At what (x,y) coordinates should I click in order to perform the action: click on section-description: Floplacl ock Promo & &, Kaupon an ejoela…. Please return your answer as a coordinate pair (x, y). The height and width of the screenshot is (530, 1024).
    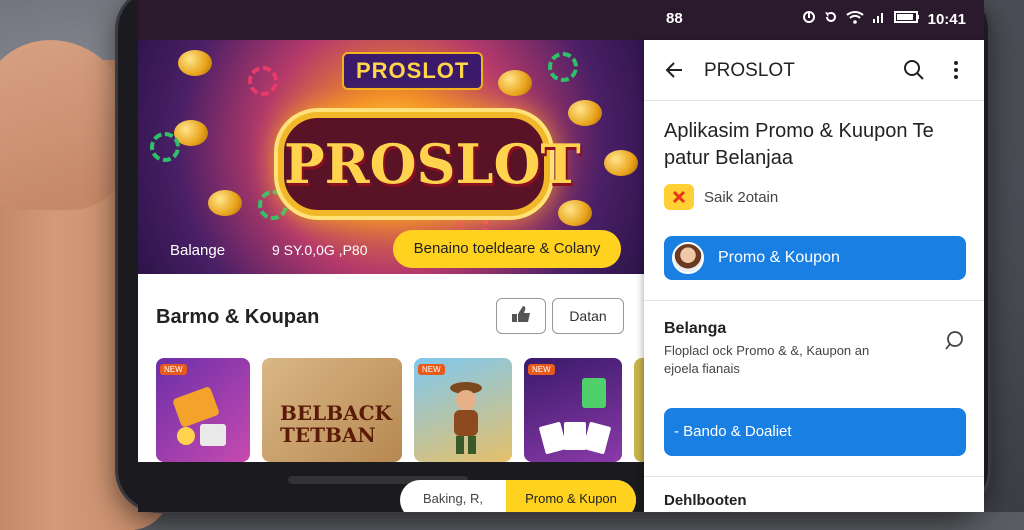
    Looking at the image, I should click on (794, 360).